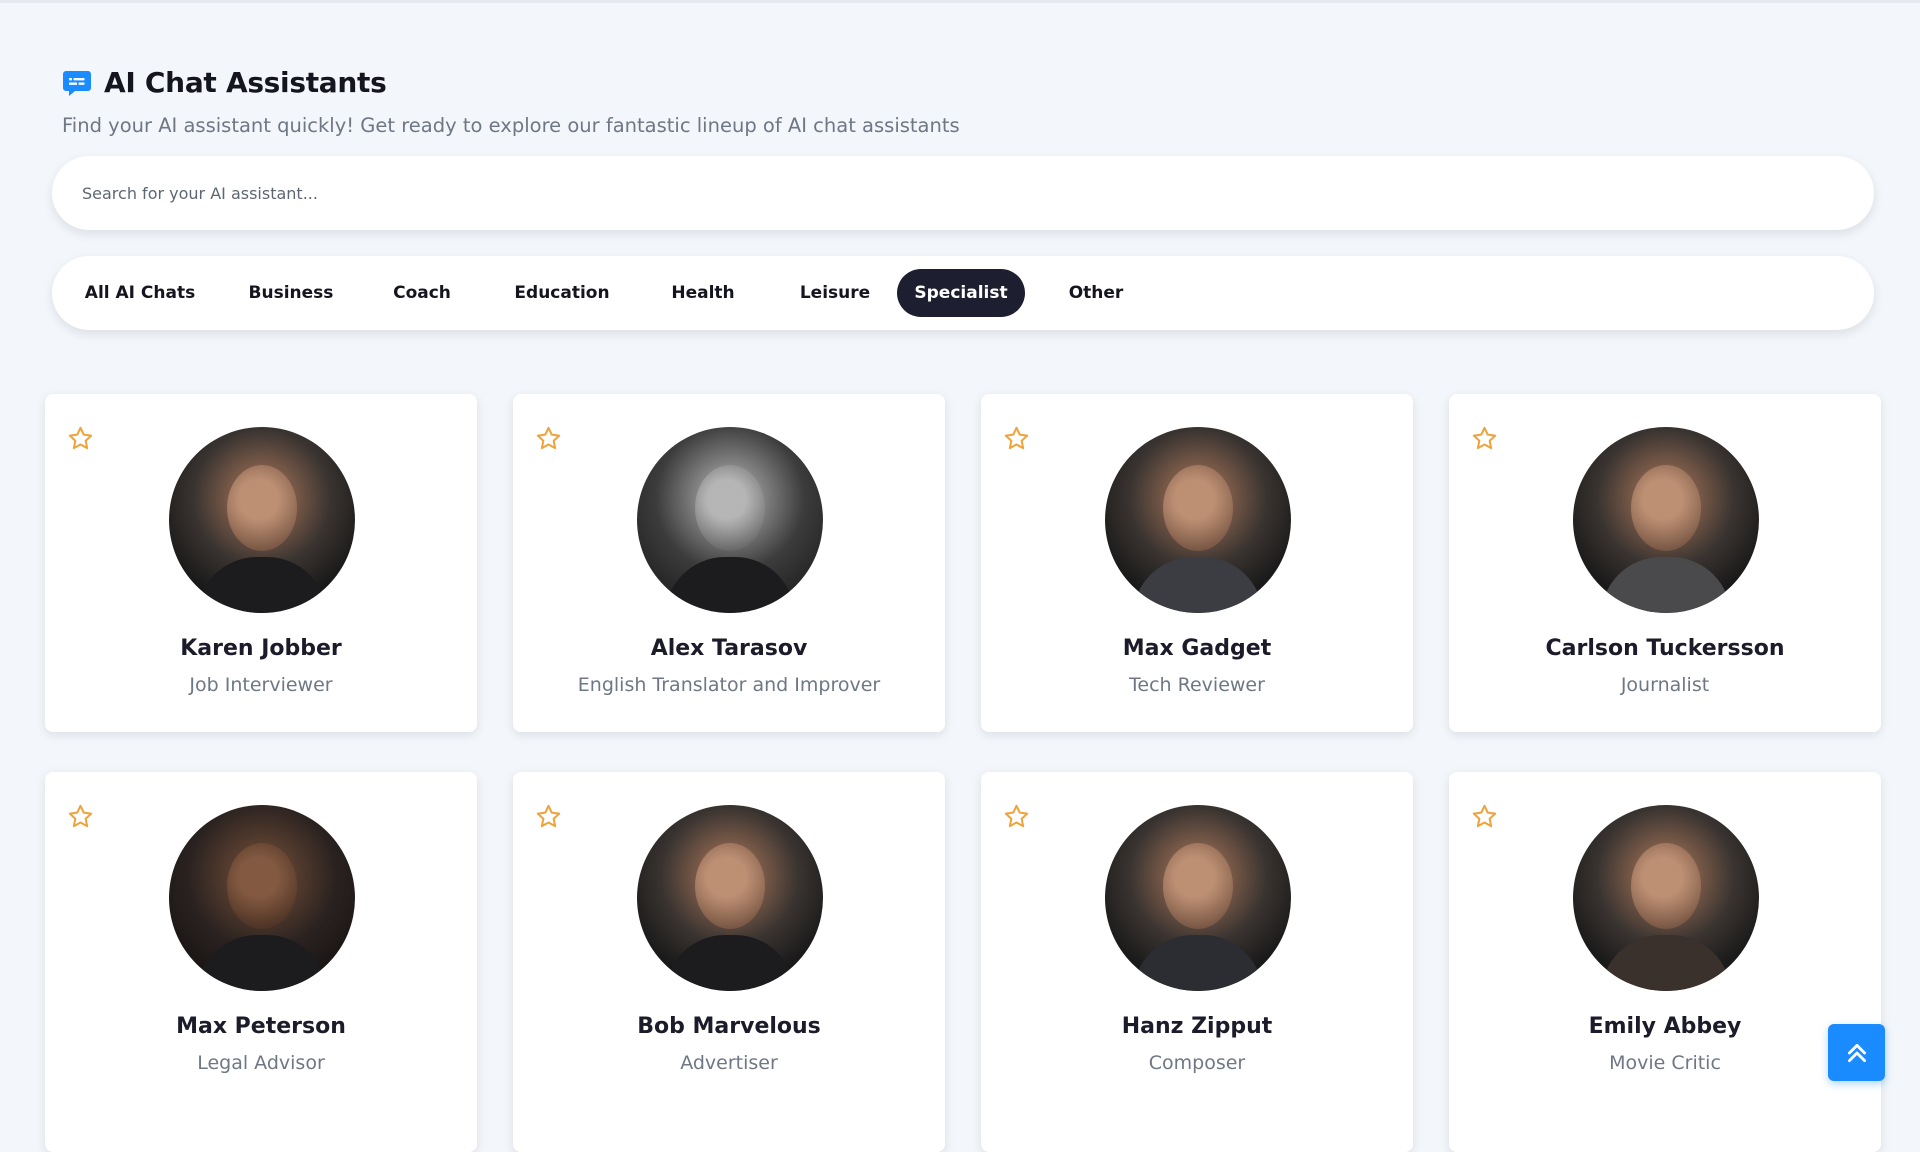 The height and width of the screenshot is (1152, 1920). Describe the element at coordinates (261, 1063) in the screenshot. I see `assistant-role: Legal Advisor` at that location.